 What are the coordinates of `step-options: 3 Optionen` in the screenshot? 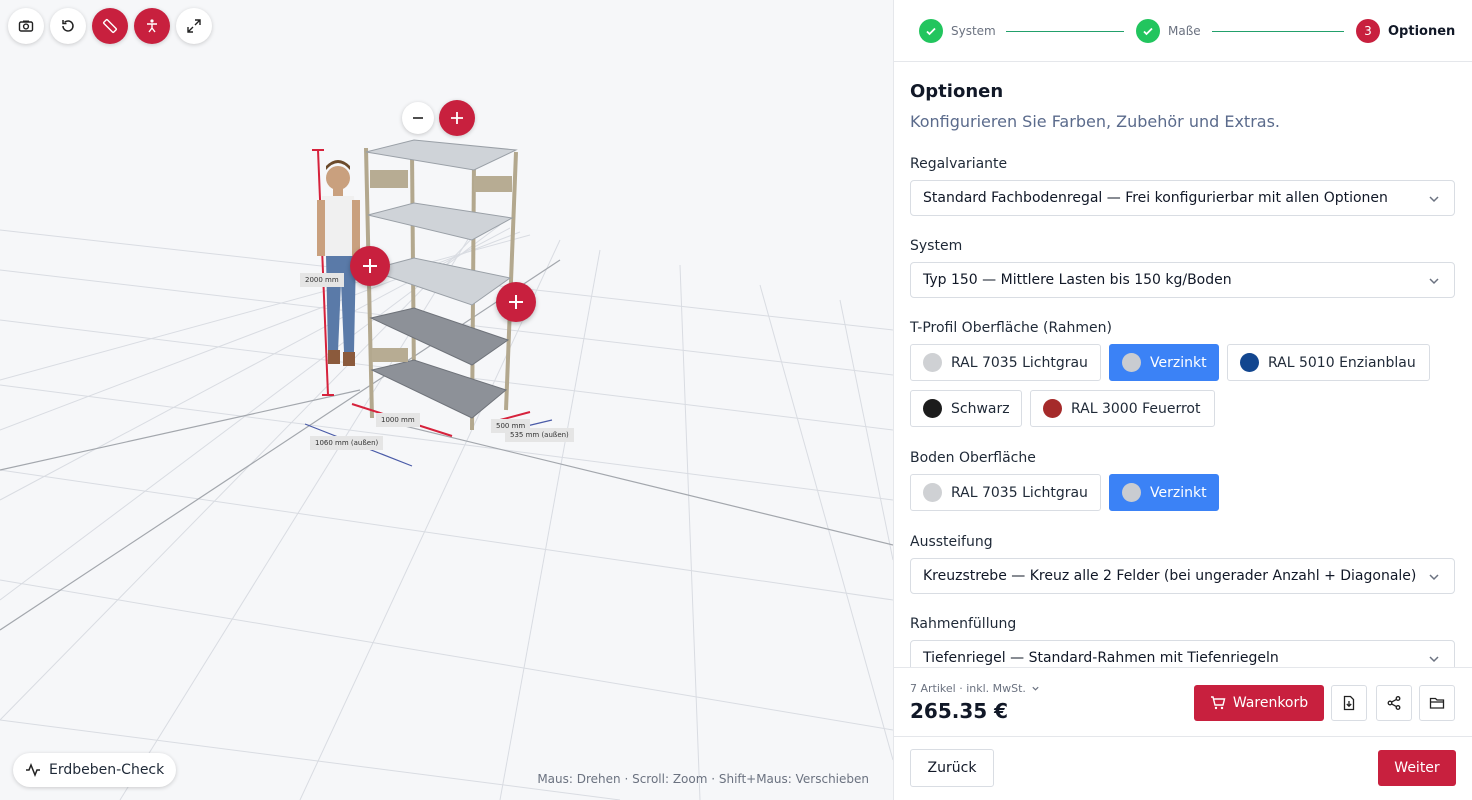 It's located at (1405, 31).